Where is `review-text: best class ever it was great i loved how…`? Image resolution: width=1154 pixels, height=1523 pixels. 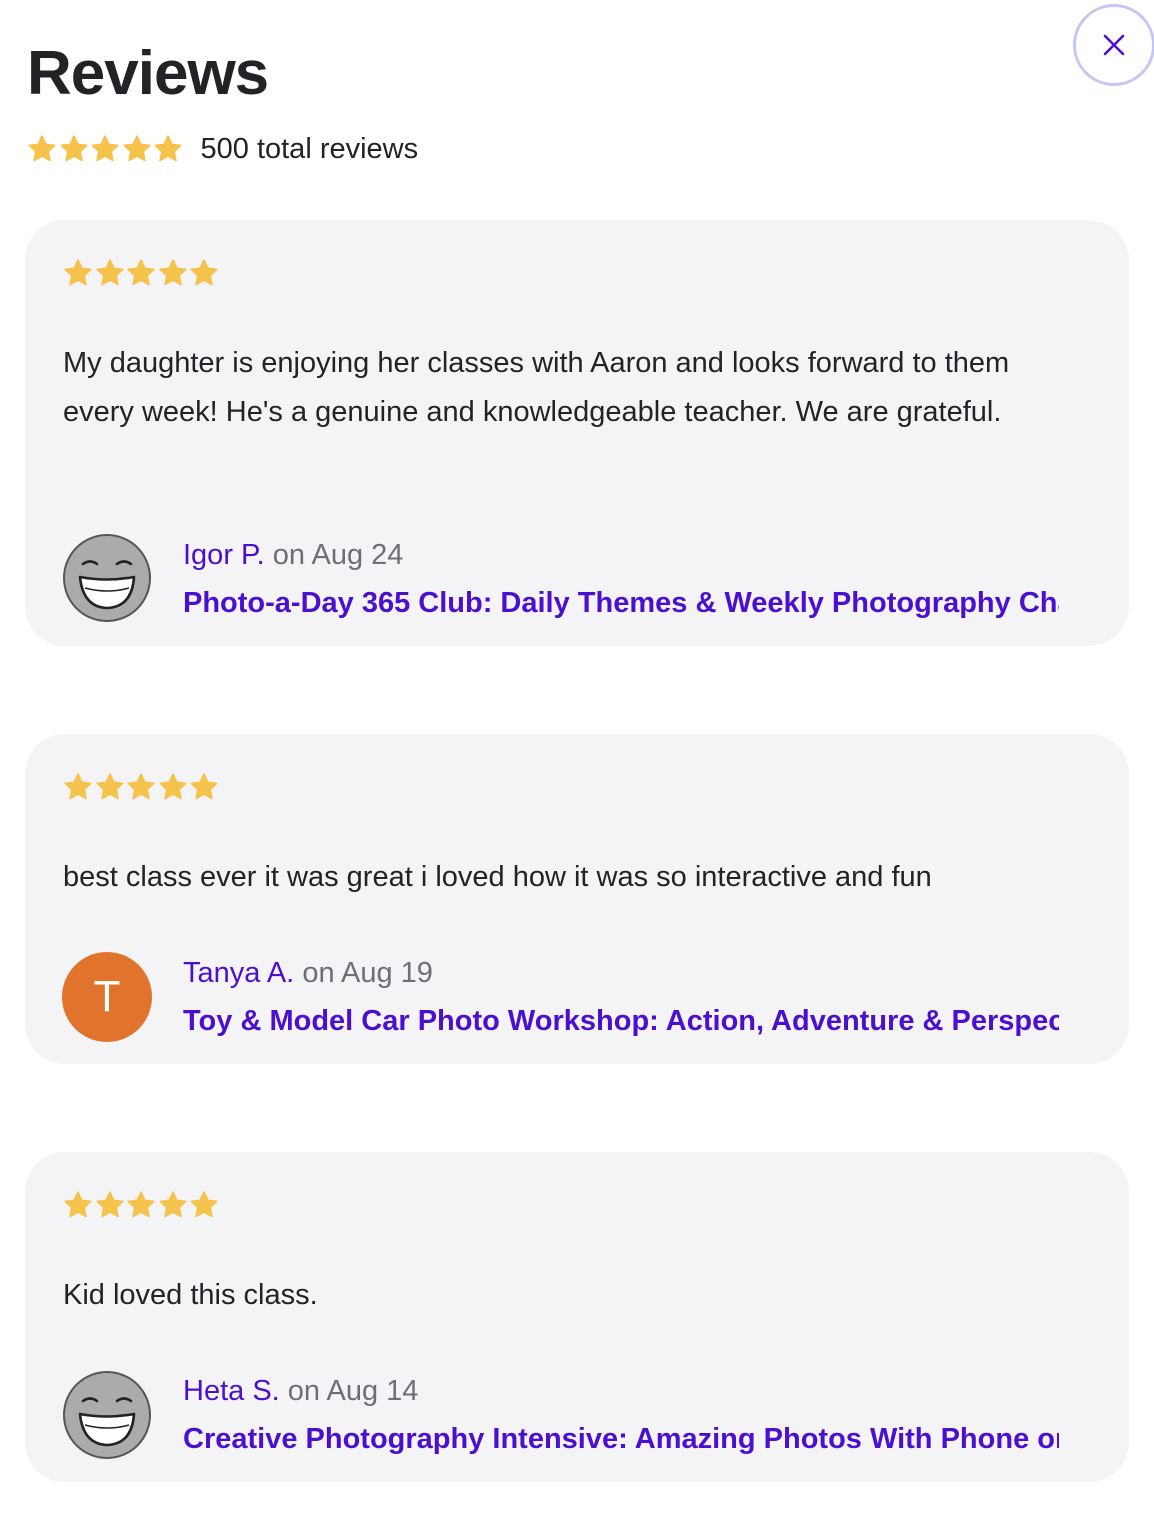
review-text: best class ever it was great i loved how… is located at coordinates (497, 877).